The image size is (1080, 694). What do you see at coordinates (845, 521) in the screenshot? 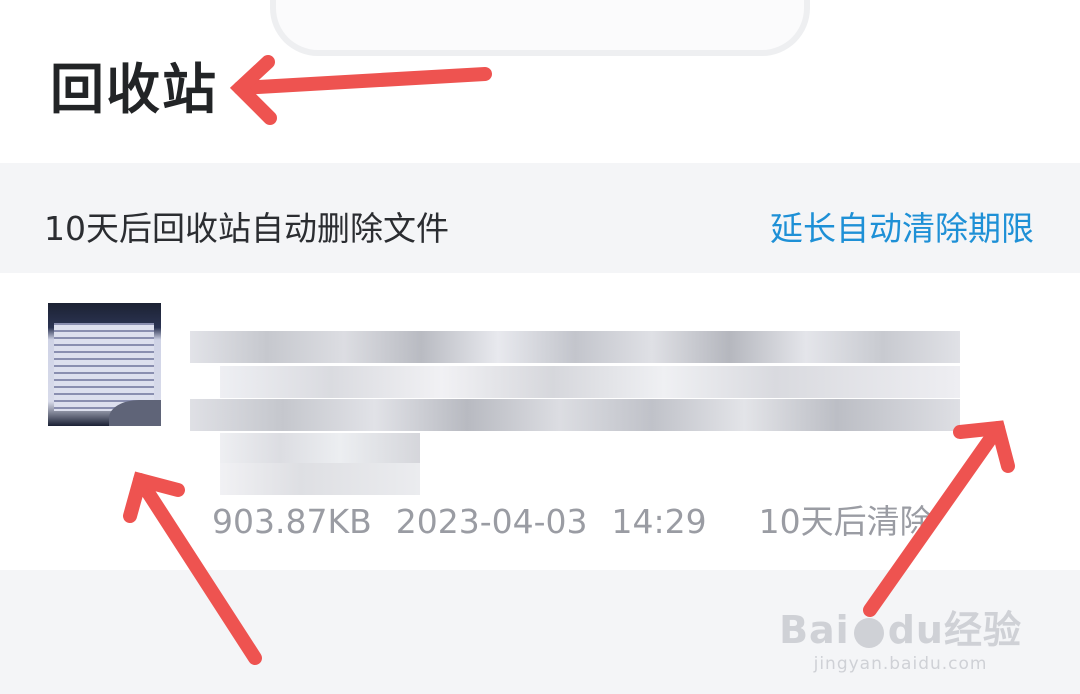
I see `expiry-label: 10天后清除` at bounding box center [845, 521].